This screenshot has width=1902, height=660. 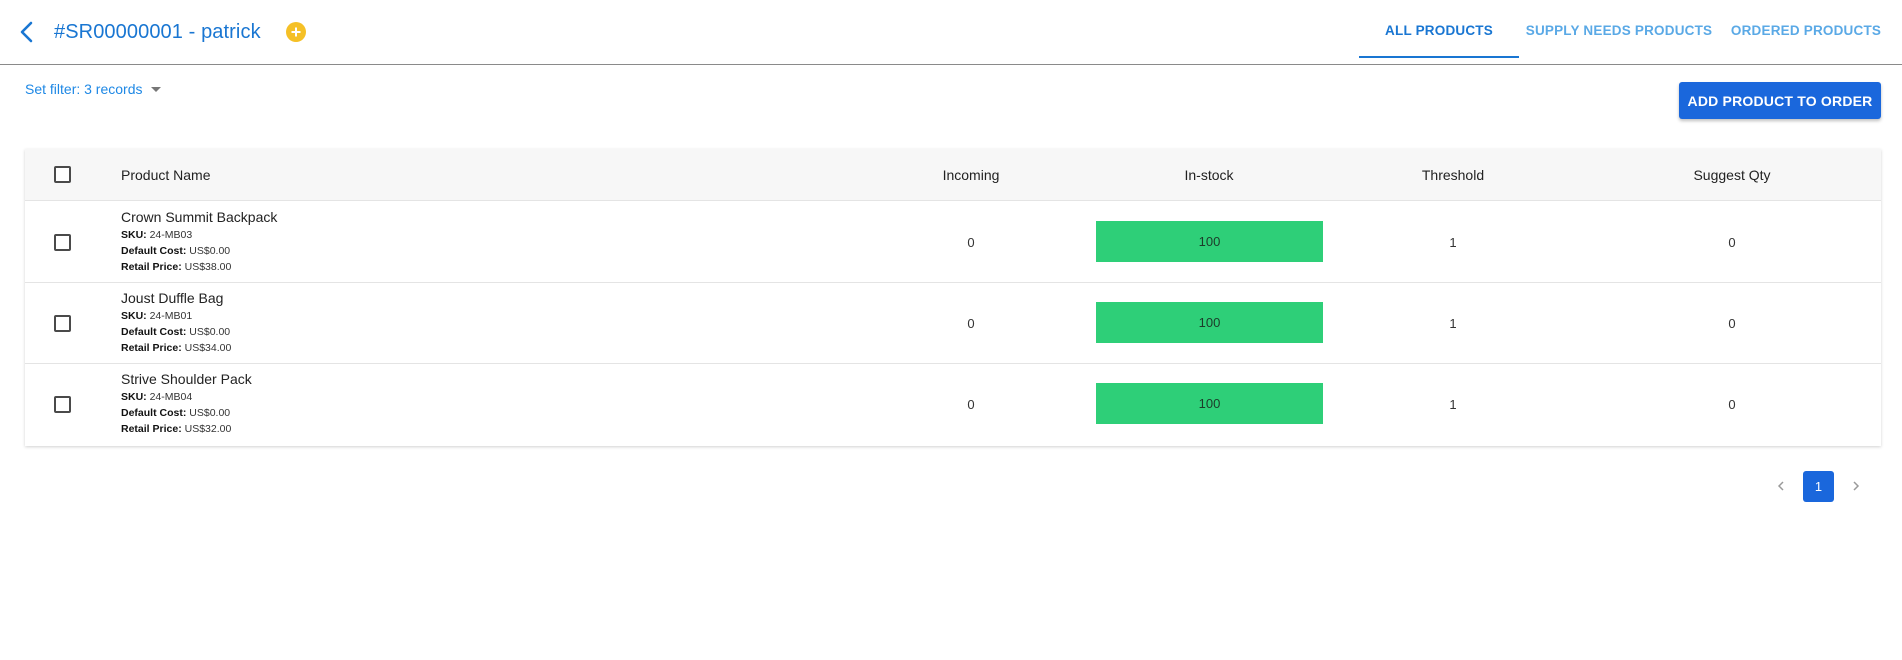 I want to click on retail-price-value: US$38.00, so click(x=208, y=267).